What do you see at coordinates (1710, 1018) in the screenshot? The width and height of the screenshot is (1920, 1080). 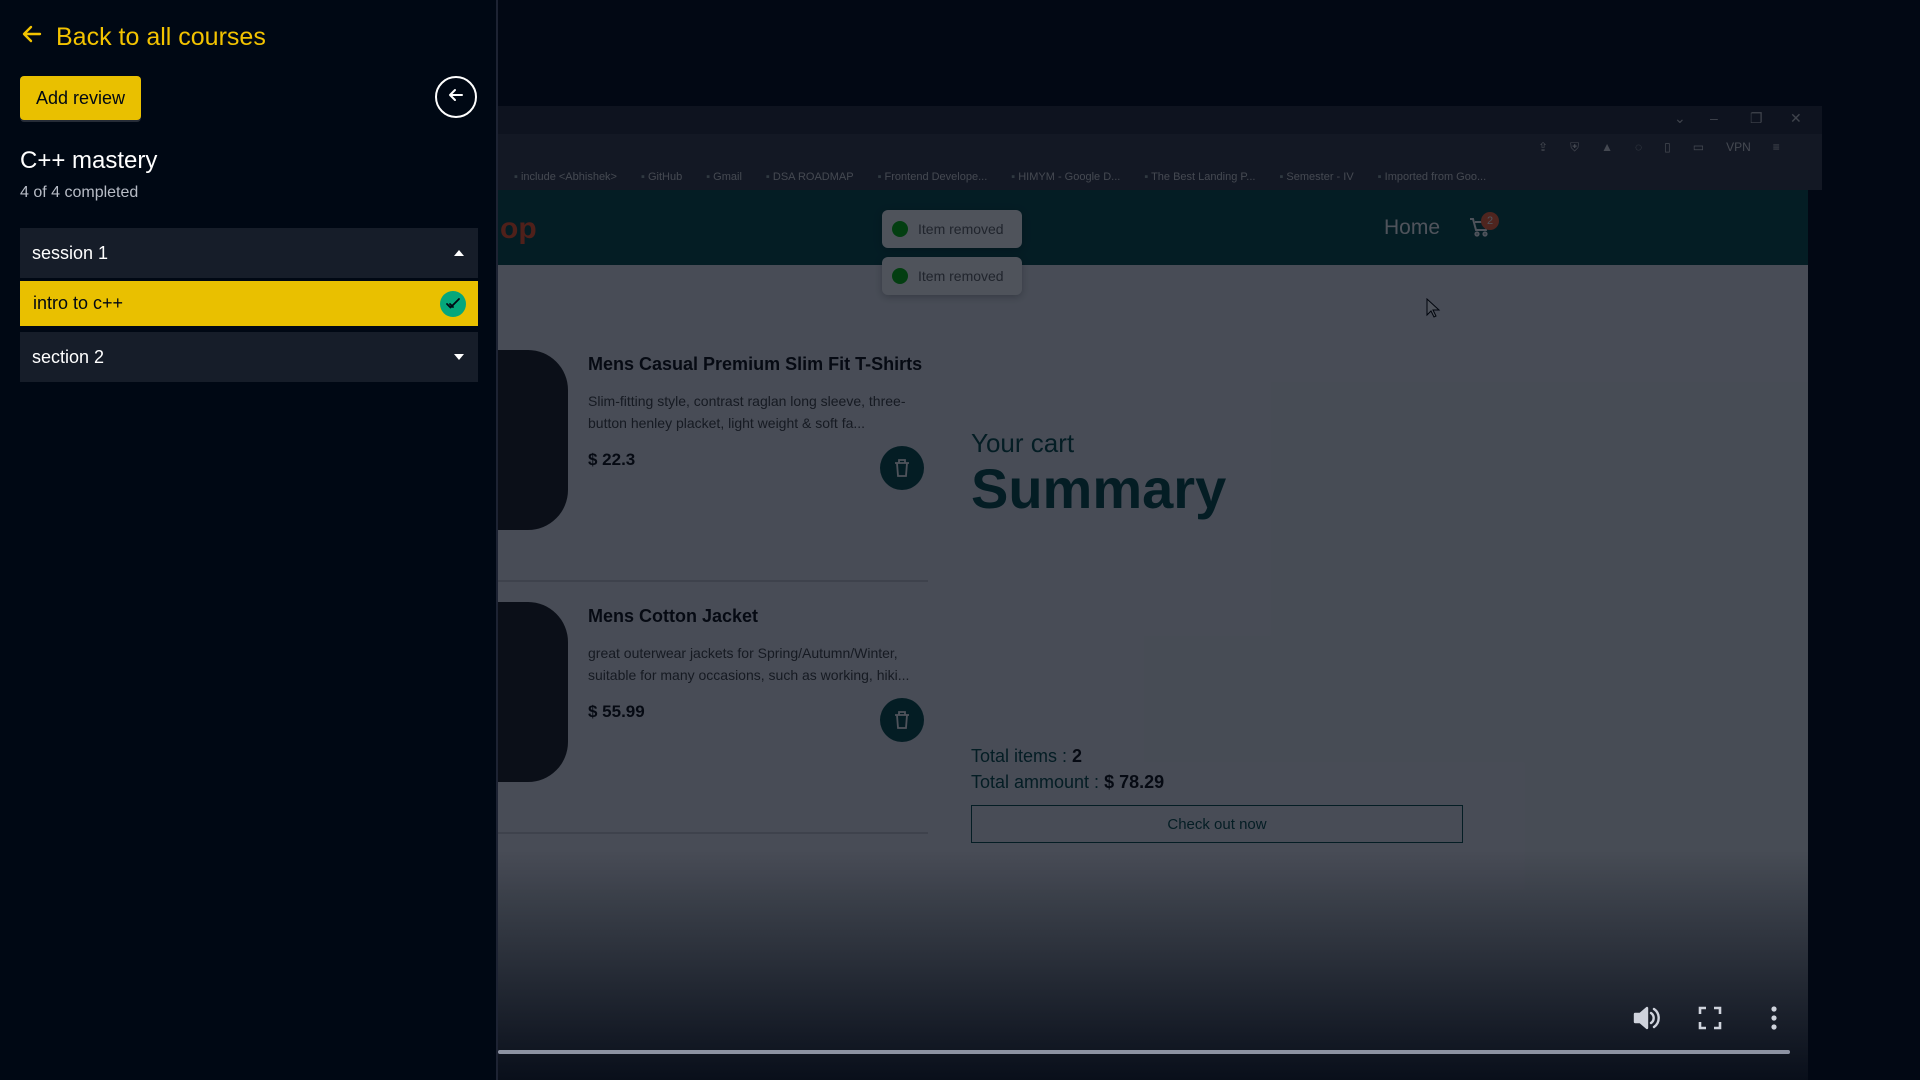 I see `fullscreen-icon` at bounding box center [1710, 1018].